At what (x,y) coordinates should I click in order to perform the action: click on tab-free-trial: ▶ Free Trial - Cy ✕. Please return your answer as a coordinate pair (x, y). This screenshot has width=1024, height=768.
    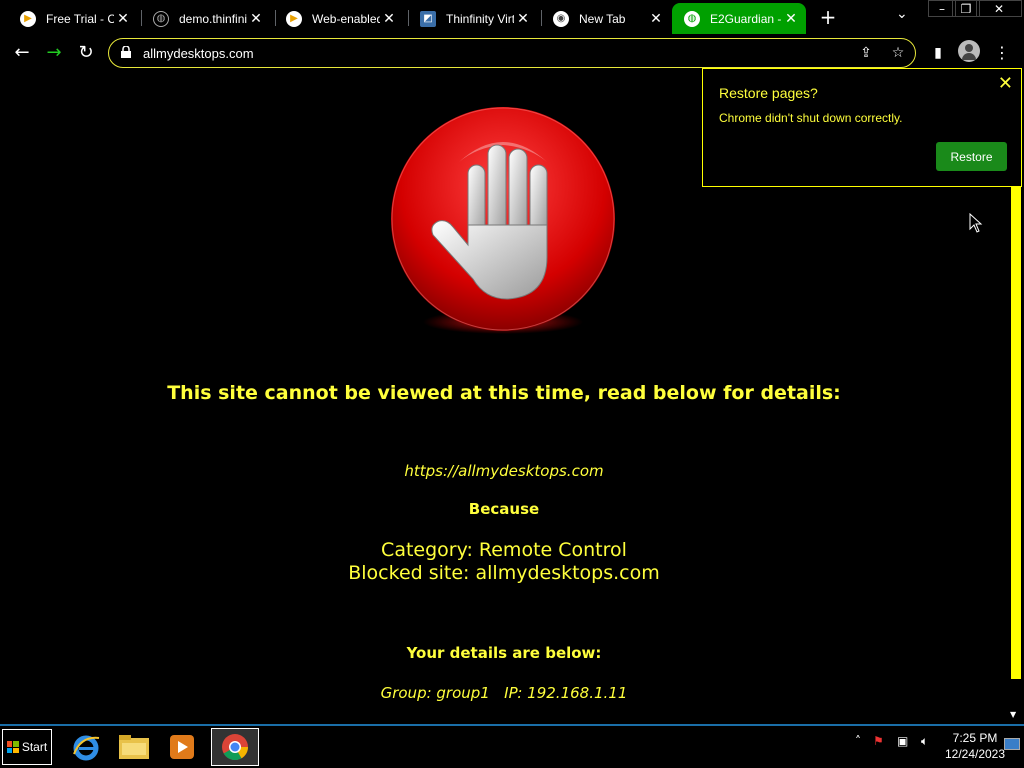
    Looking at the image, I should click on (69, 18).